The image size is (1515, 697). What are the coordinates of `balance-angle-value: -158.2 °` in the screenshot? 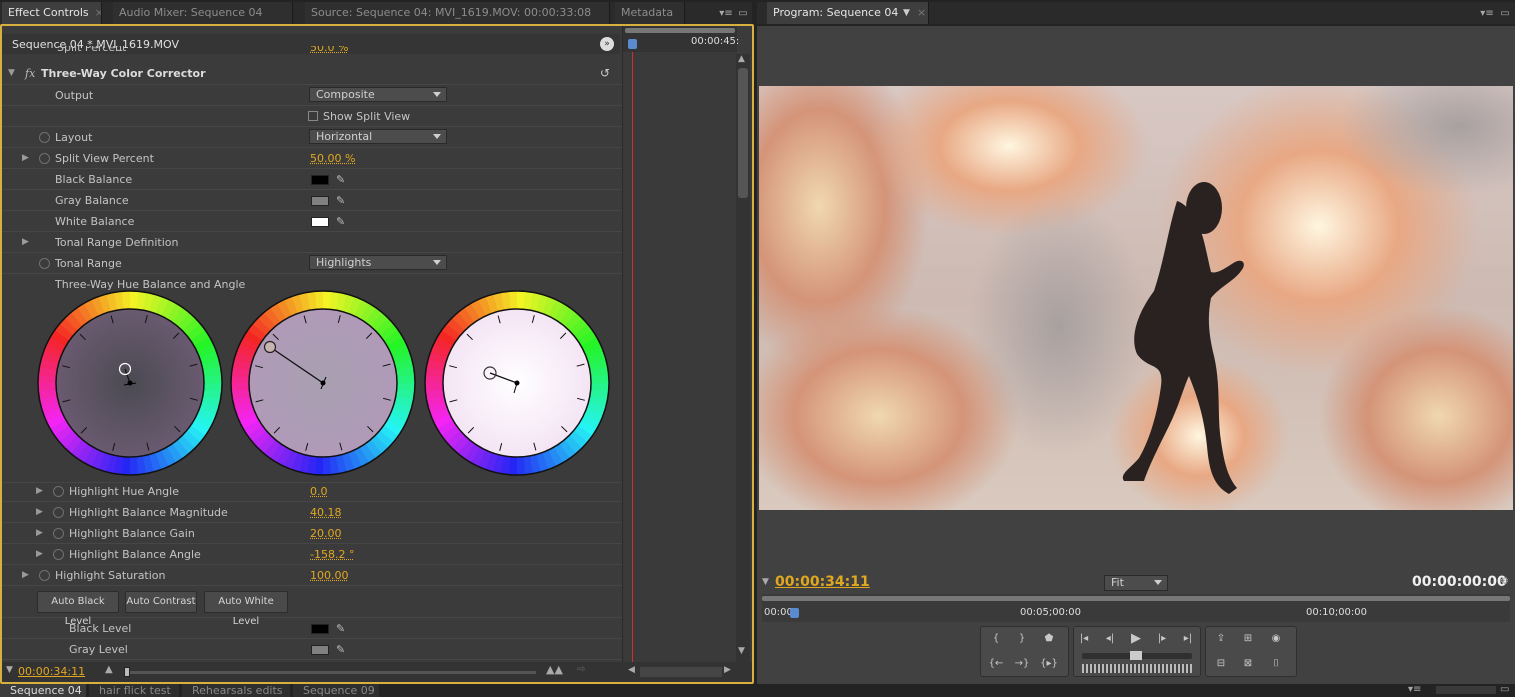 It's located at (332, 554).